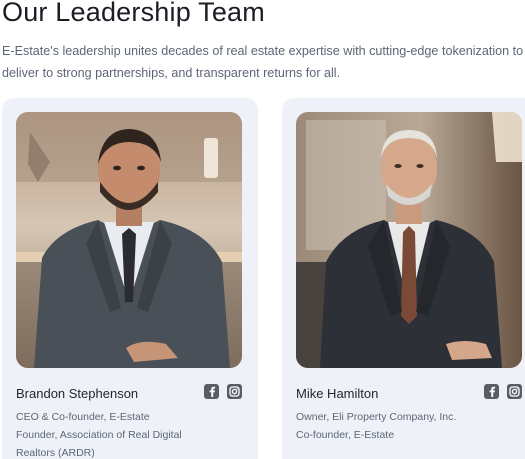 The image size is (525, 459). Describe the element at coordinates (83, 417) in the screenshot. I see `role-line: CEO & Co-founder, E-Estate` at that location.